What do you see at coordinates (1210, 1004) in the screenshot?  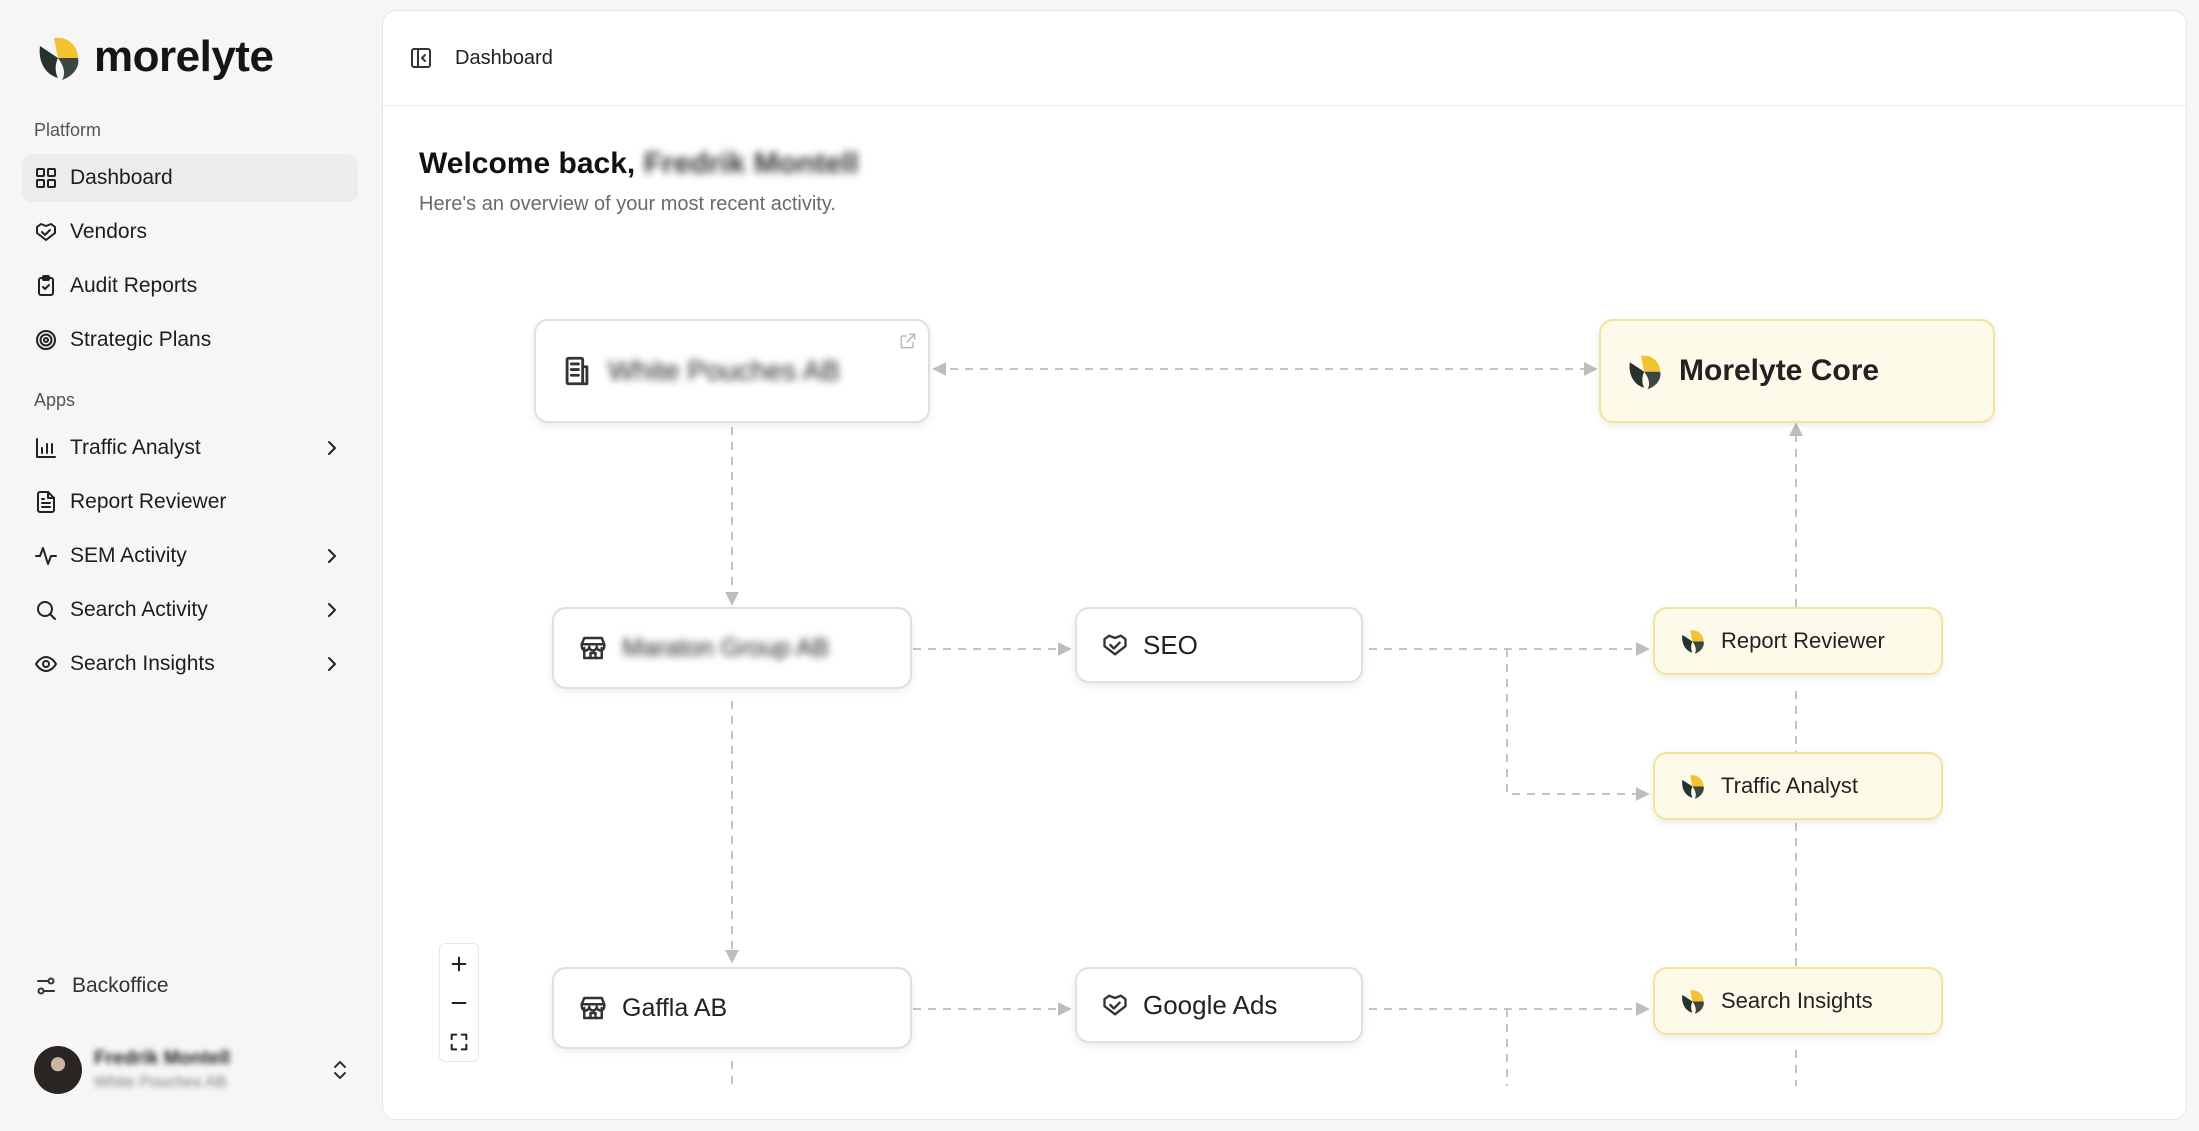 I see `google-ads-node-label: Google Ads` at bounding box center [1210, 1004].